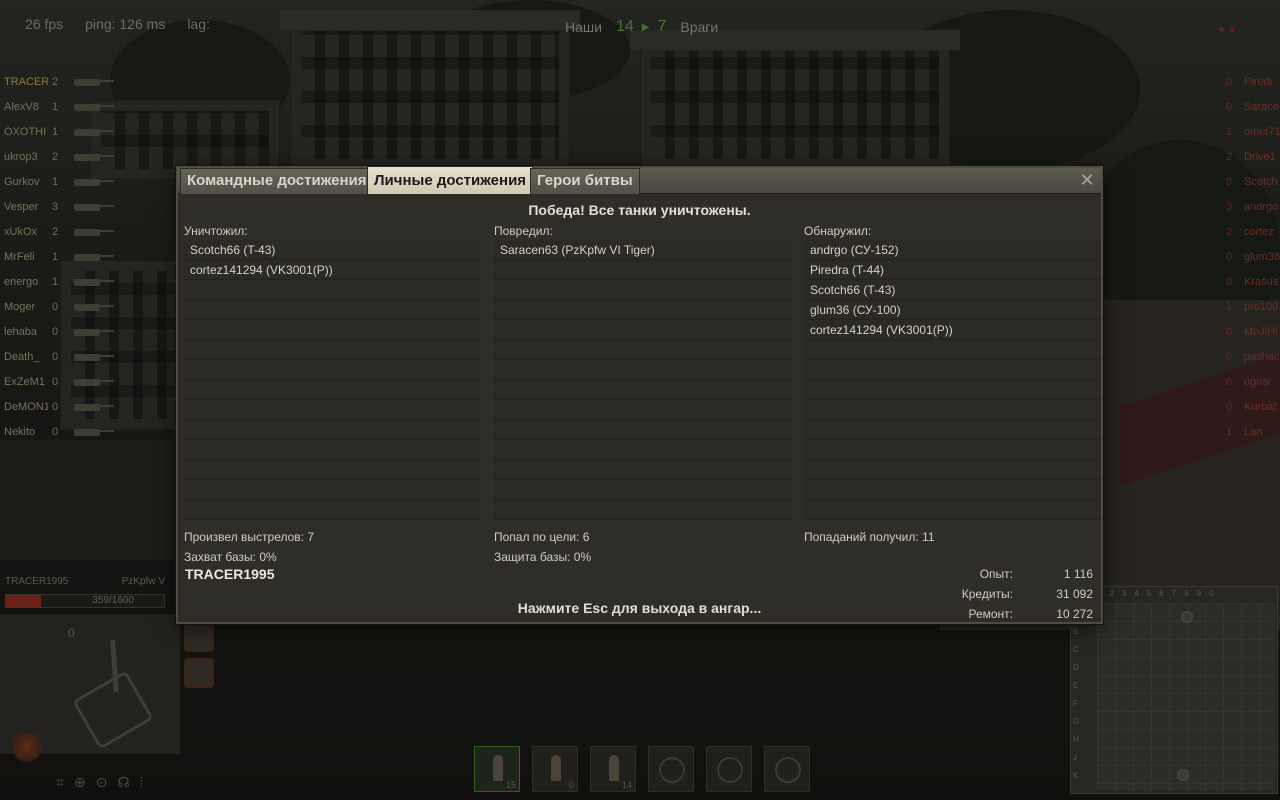 Image resolution: width=1280 pixels, height=800 pixels. Describe the element at coordinates (1262, 256) in the screenshot. I see `enemy-name: glum36` at that location.